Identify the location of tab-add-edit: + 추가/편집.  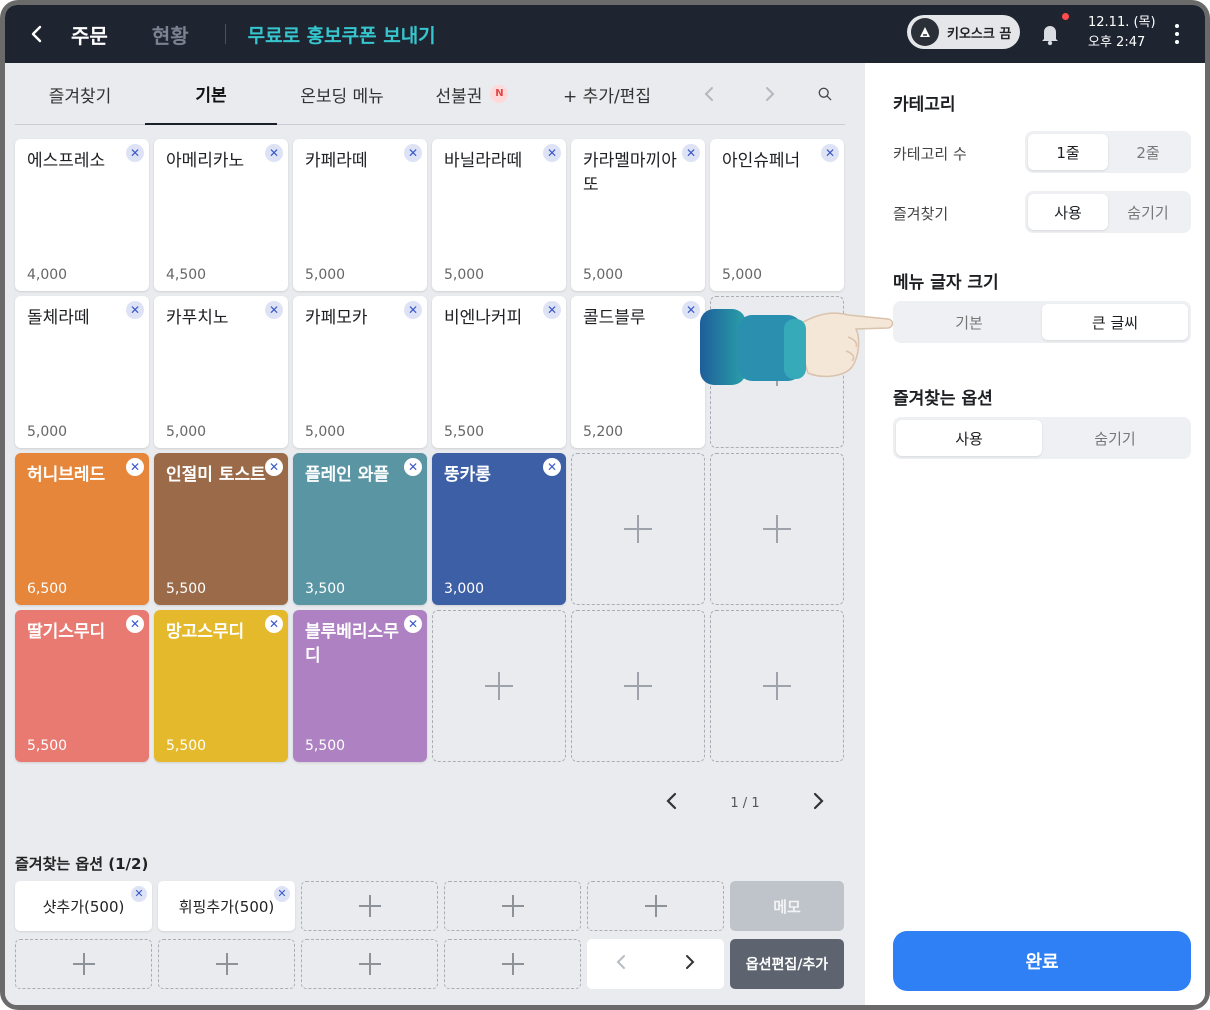
(607, 94).